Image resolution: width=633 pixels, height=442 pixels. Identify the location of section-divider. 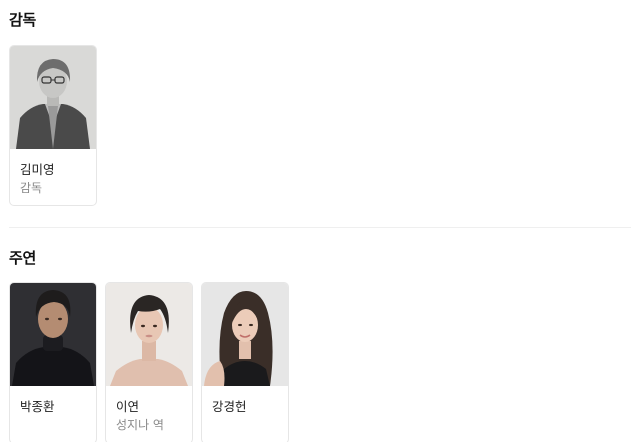
(320, 227).